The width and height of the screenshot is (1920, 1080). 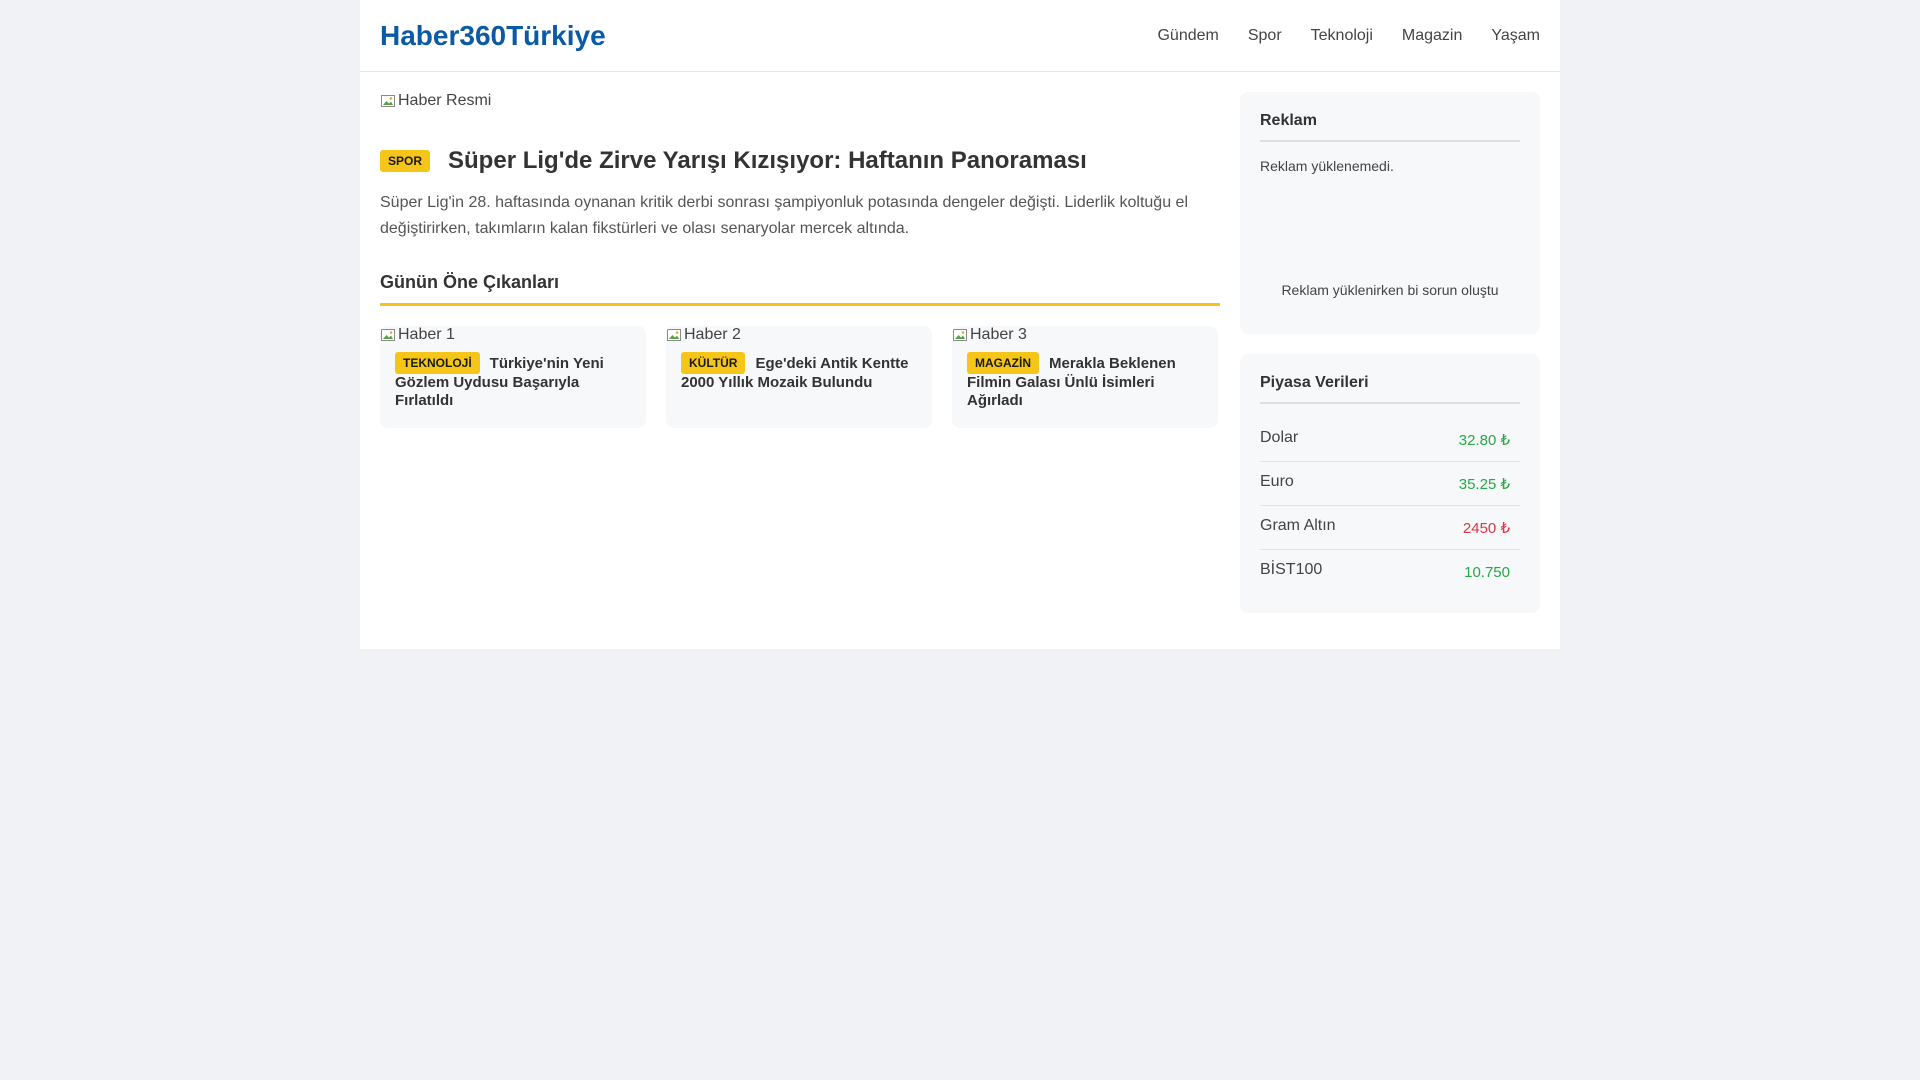 I want to click on nav-item-gundem: Gündem, so click(x=1187, y=36).